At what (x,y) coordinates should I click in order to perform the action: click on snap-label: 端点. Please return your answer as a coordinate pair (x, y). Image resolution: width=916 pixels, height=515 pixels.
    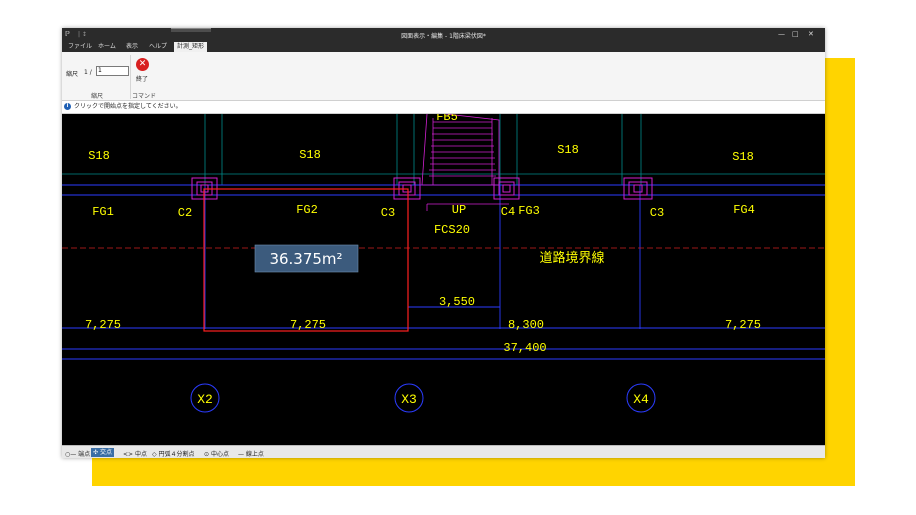
    Looking at the image, I should click on (84, 454).